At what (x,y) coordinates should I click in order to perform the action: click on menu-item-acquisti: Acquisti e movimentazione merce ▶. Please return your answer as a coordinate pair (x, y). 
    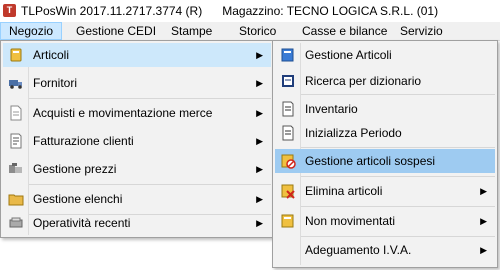
    Looking at the image, I should click on (137, 113).